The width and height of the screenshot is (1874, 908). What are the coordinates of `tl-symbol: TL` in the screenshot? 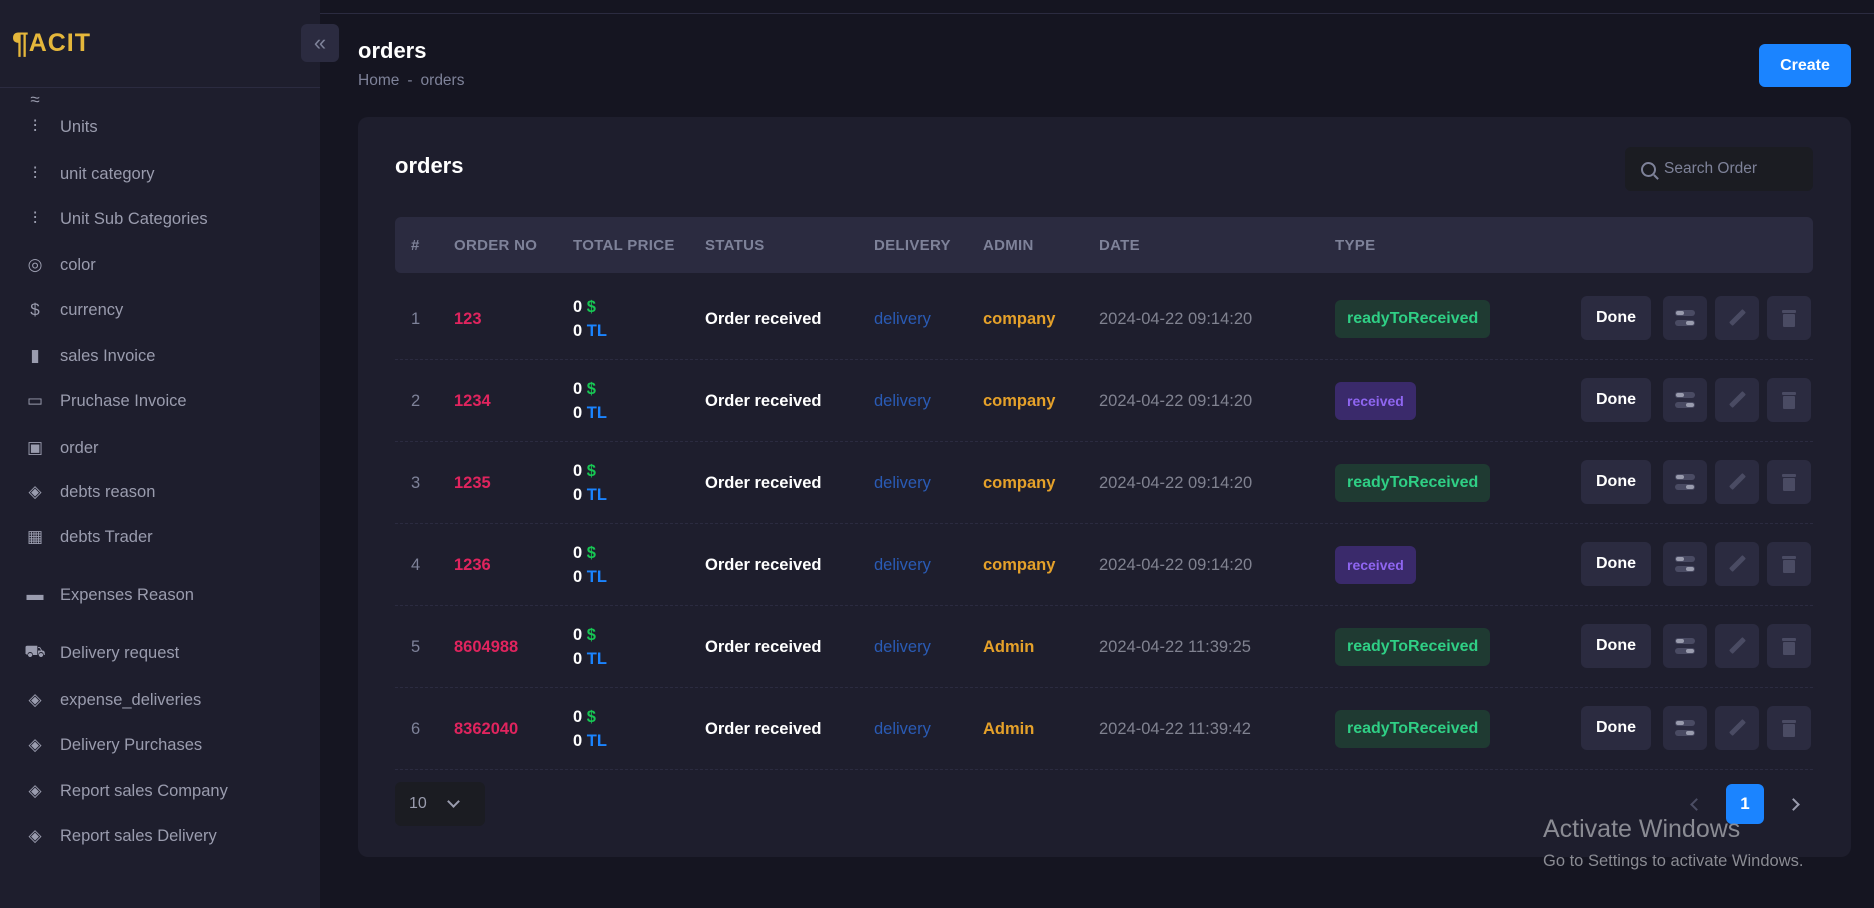 It's located at (596, 413).